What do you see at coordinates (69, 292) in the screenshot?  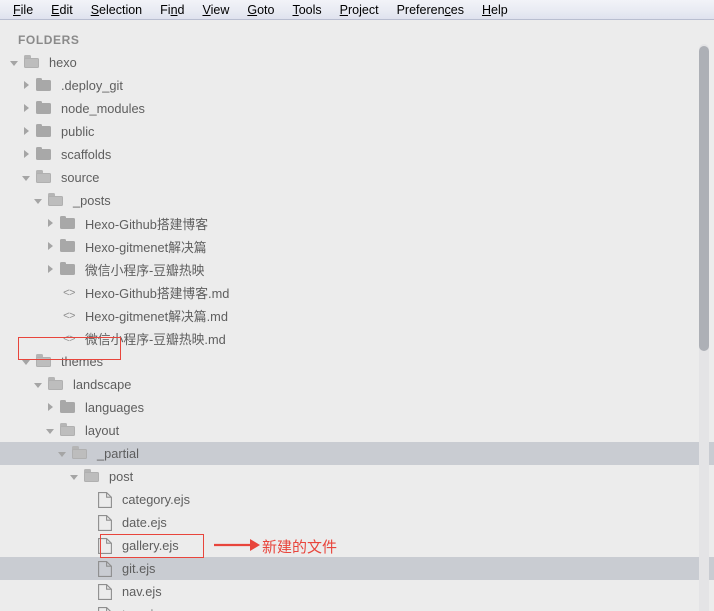 I see `code-file-icon: <>` at bounding box center [69, 292].